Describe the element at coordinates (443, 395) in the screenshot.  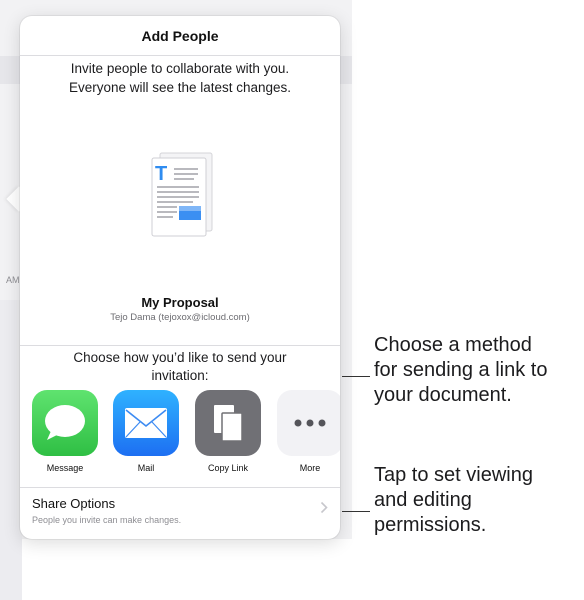
I see `method-callout-line-3: your document.` at that location.